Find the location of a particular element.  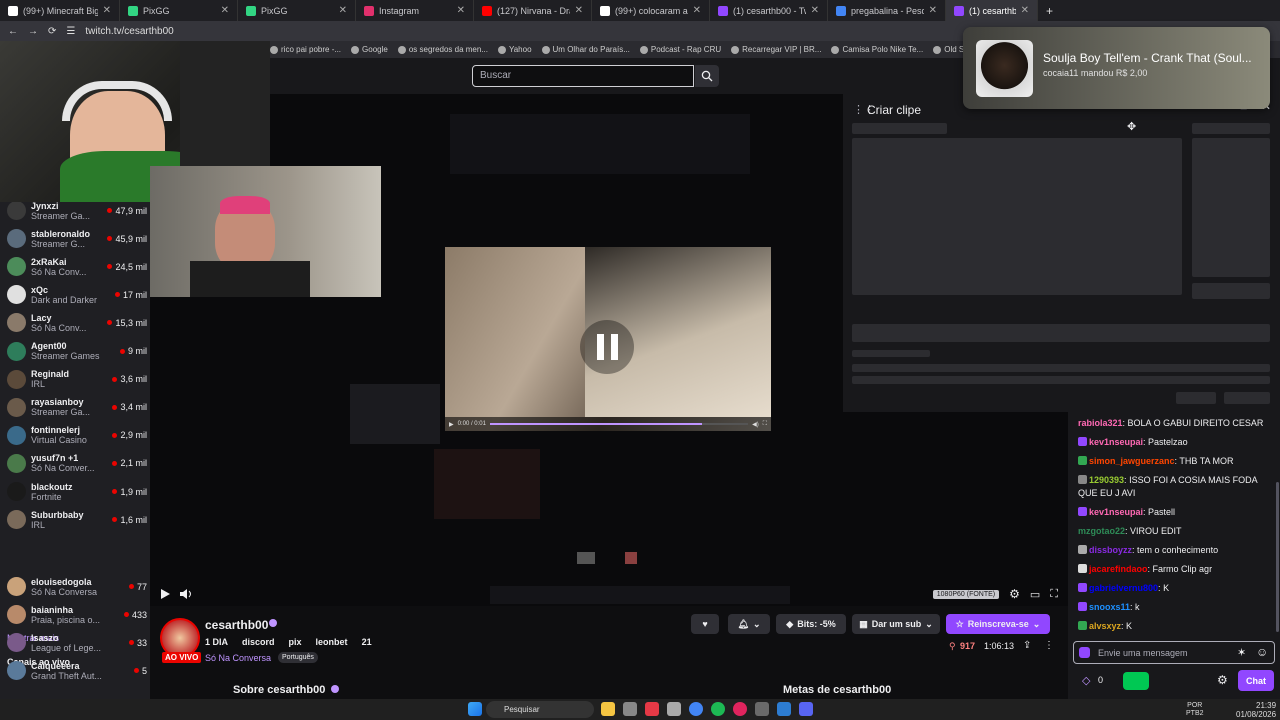

chat-input: Envie uma mensagem ✶ ☺ is located at coordinates (1174, 652).